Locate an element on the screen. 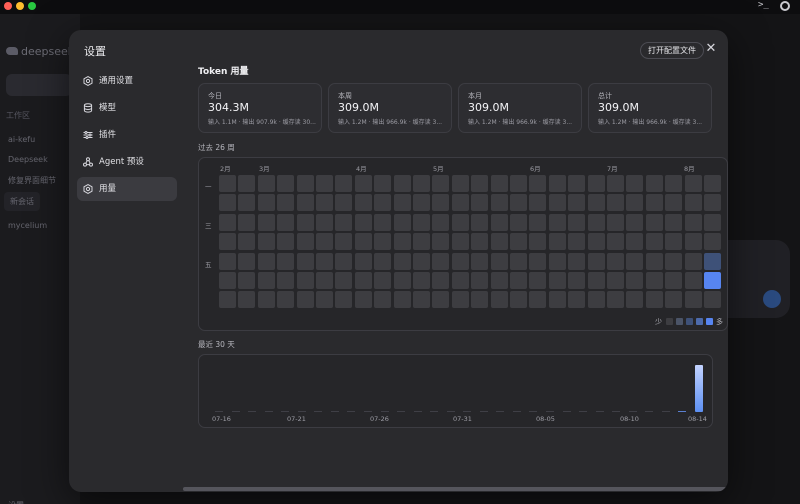 This screenshot has height=504, width=800. nav-item-plugins: 插件 is located at coordinates (127, 135).